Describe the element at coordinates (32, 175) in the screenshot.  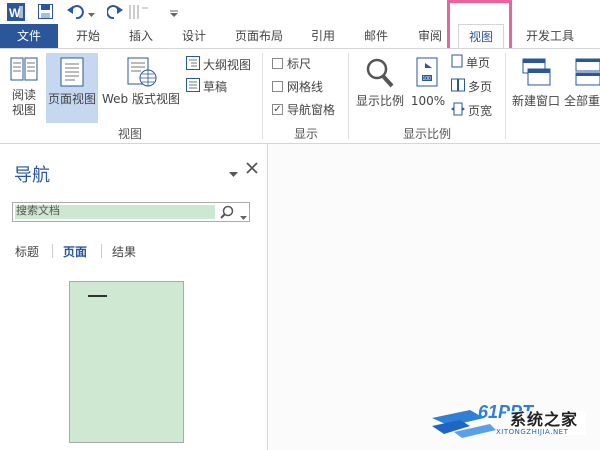
I see `nav-pane-title: 导航` at that location.